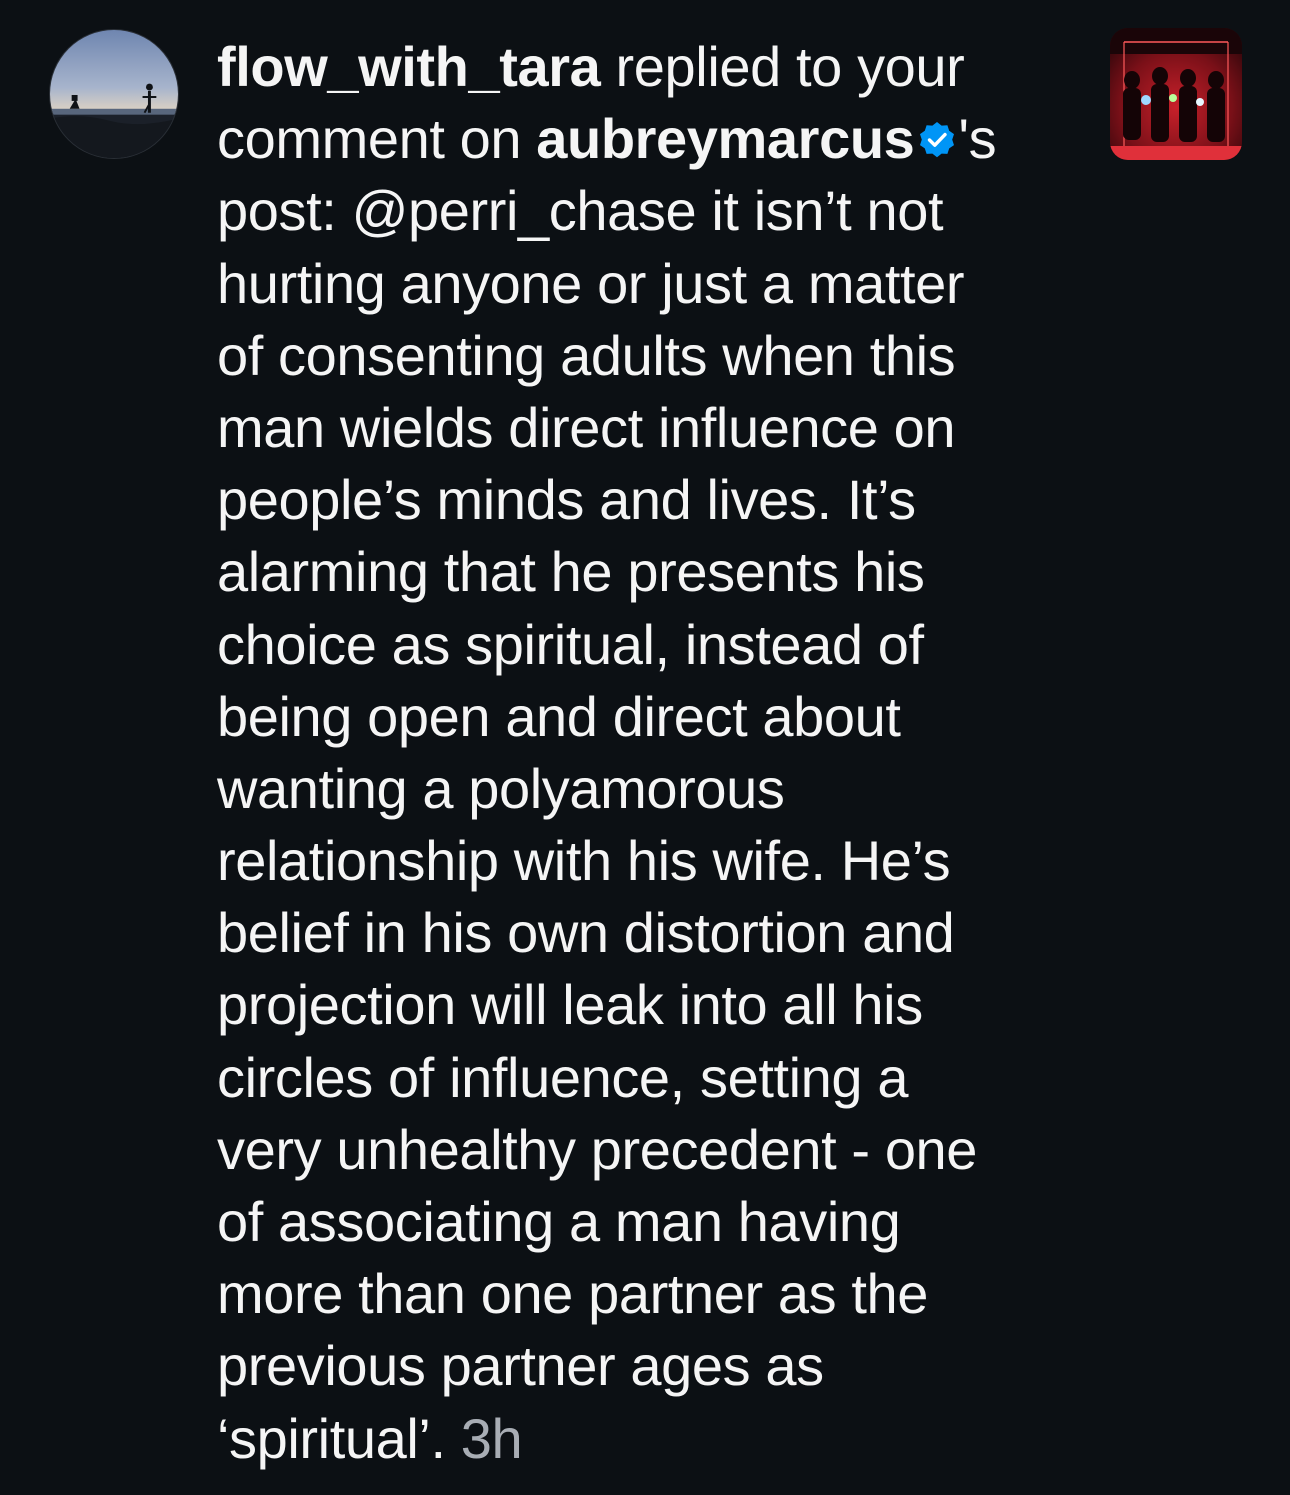  I want to click on reply-line: choice as spiritual, instead of, so click(570, 644).